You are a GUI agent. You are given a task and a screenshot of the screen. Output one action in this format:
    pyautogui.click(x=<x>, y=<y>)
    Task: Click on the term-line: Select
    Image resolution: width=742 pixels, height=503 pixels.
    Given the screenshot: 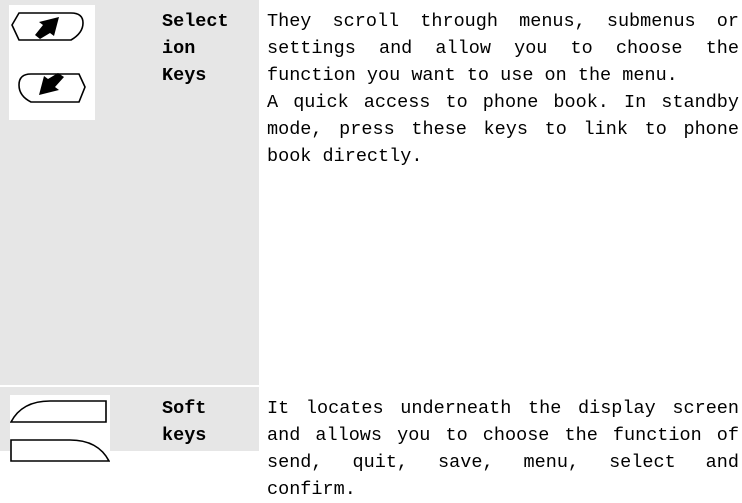 What is the action you would take?
    pyautogui.click(x=195, y=21)
    